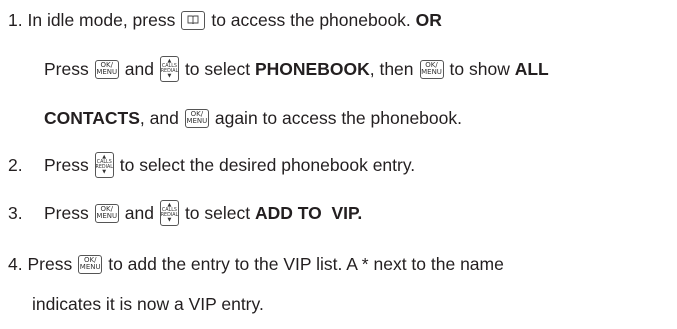 The width and height of the screenshot is (677, 329). What do you see at coordinates (101, 19) in the screenshot?
I see `step-text: In idle mode, press` at bounding box center [101, 19].